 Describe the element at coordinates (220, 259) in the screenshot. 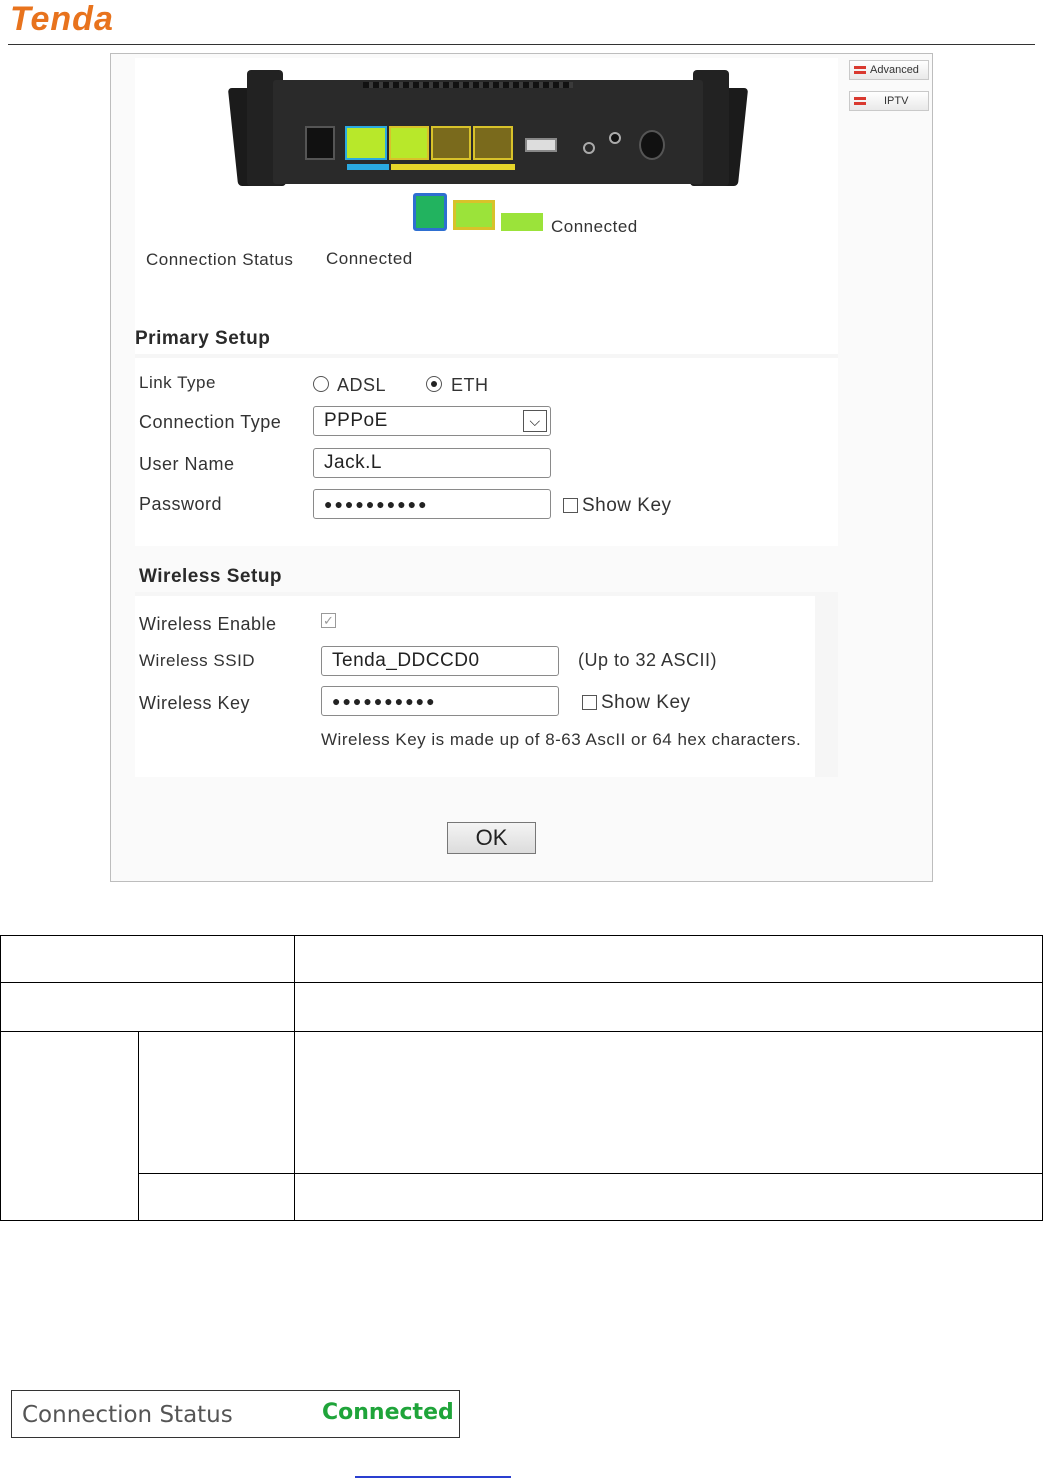

I see `connection-status-label: Connection Status` at that location.